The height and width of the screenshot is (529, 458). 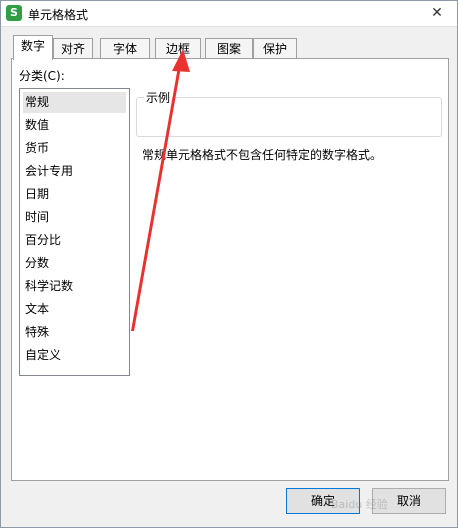 I want to click on red-arrow-annotation, so click(x=160, y=190).